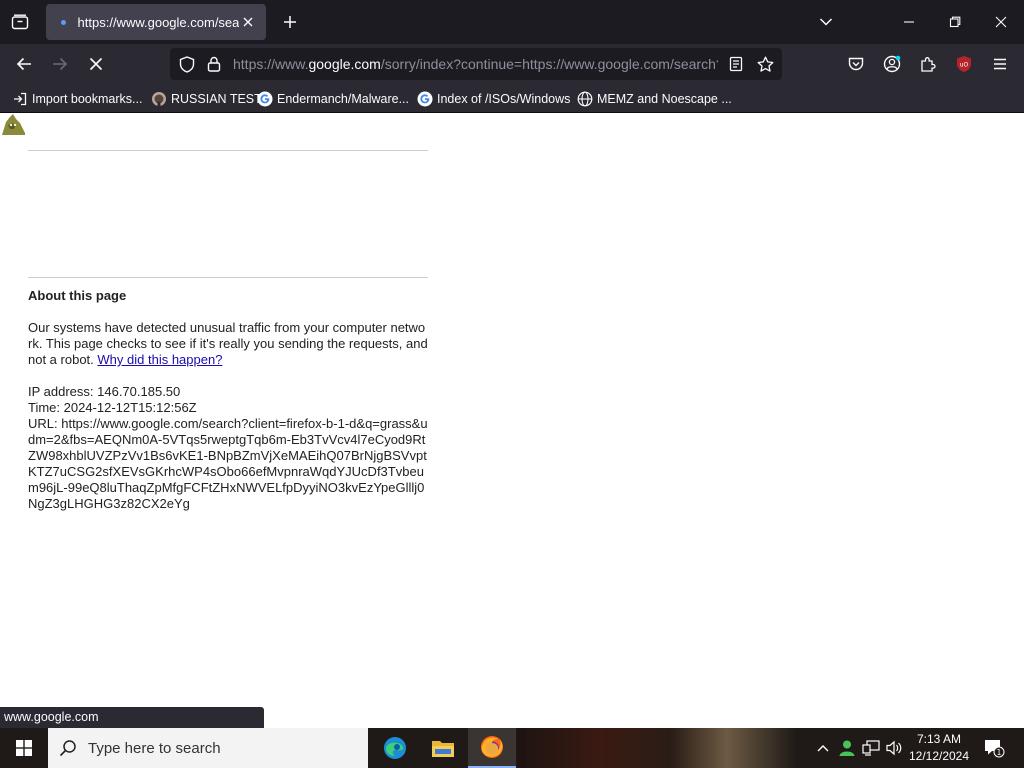 This screenshot has height=768, width=1024. I want to click on account-icon, so click(892, 64).